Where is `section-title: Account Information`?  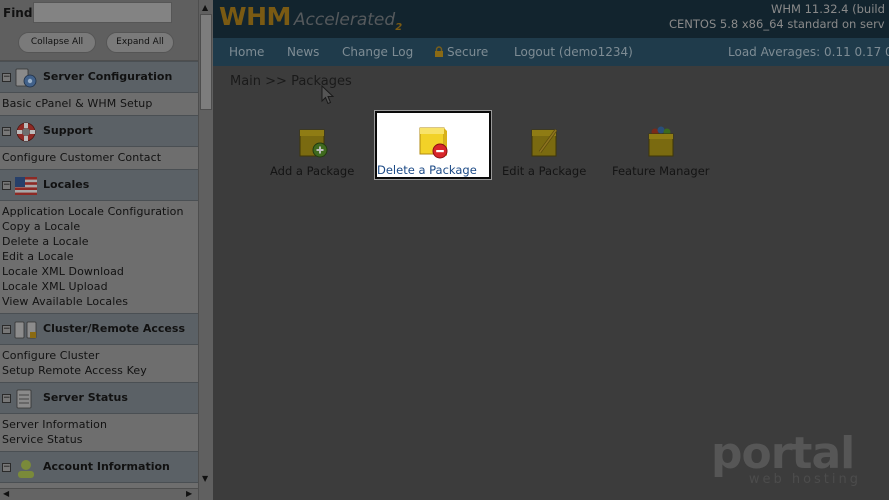 section-title: Account Information is located at coordinates (106, 466).